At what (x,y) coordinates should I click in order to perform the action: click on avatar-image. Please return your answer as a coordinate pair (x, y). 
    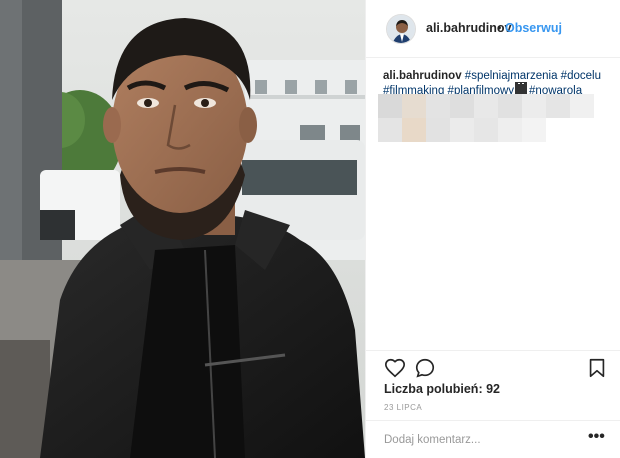
    Looking at the image, I should click on (401, 29).